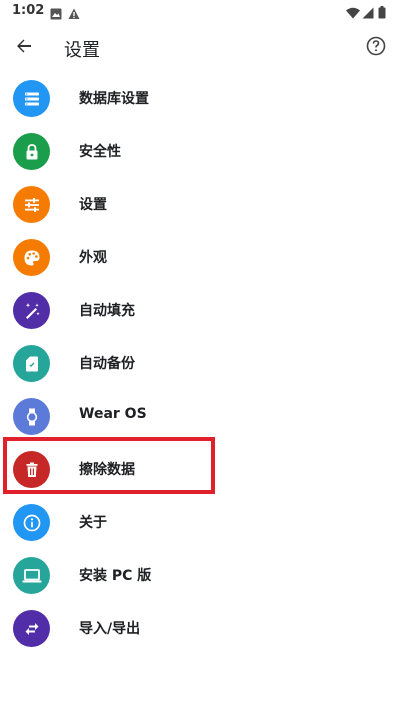  I want to click on menu-item-label: 擦除数据, so click(107, 470).